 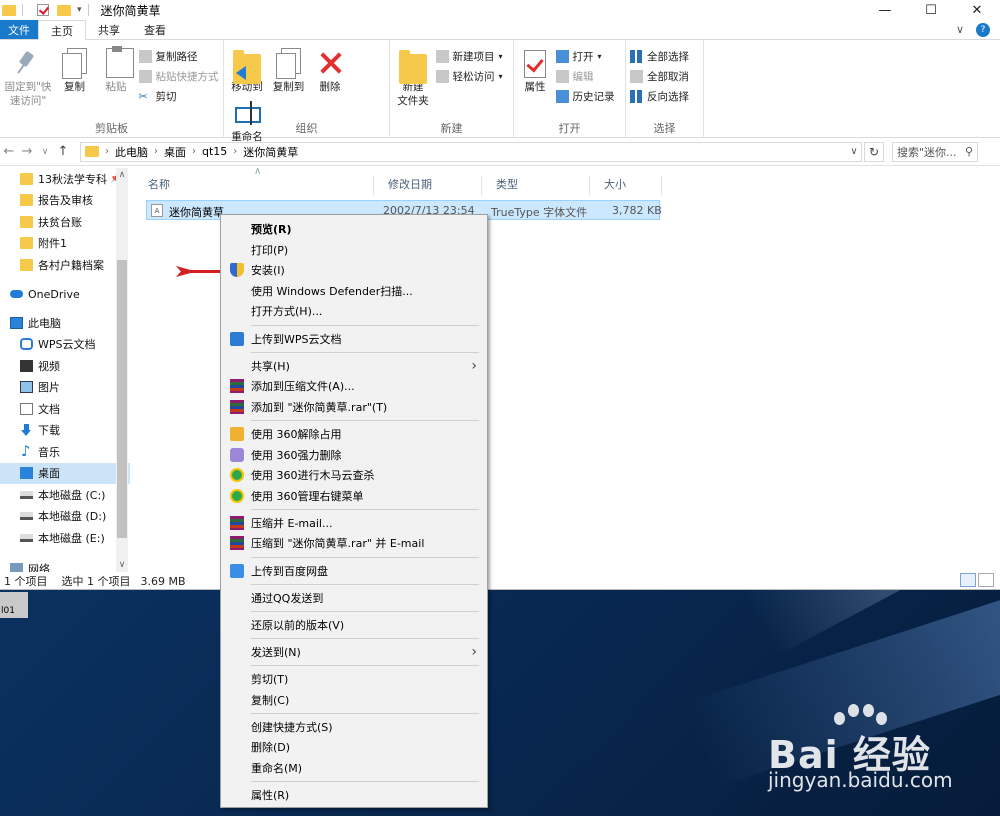 I want to click on context-menu-item: 重命名(M), so click(x=354, y=768).